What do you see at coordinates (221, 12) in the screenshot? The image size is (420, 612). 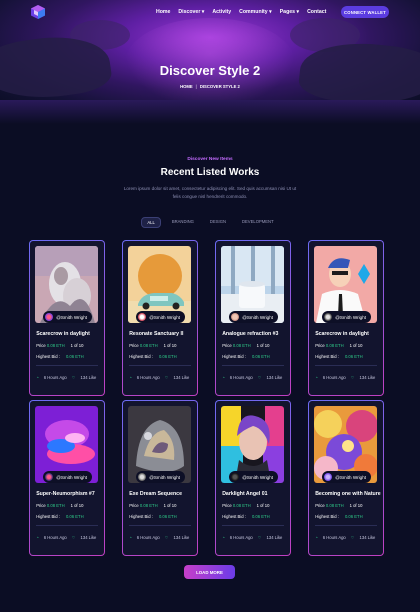 I see `nav-activity: Activity` at bounding box center [221, 12].